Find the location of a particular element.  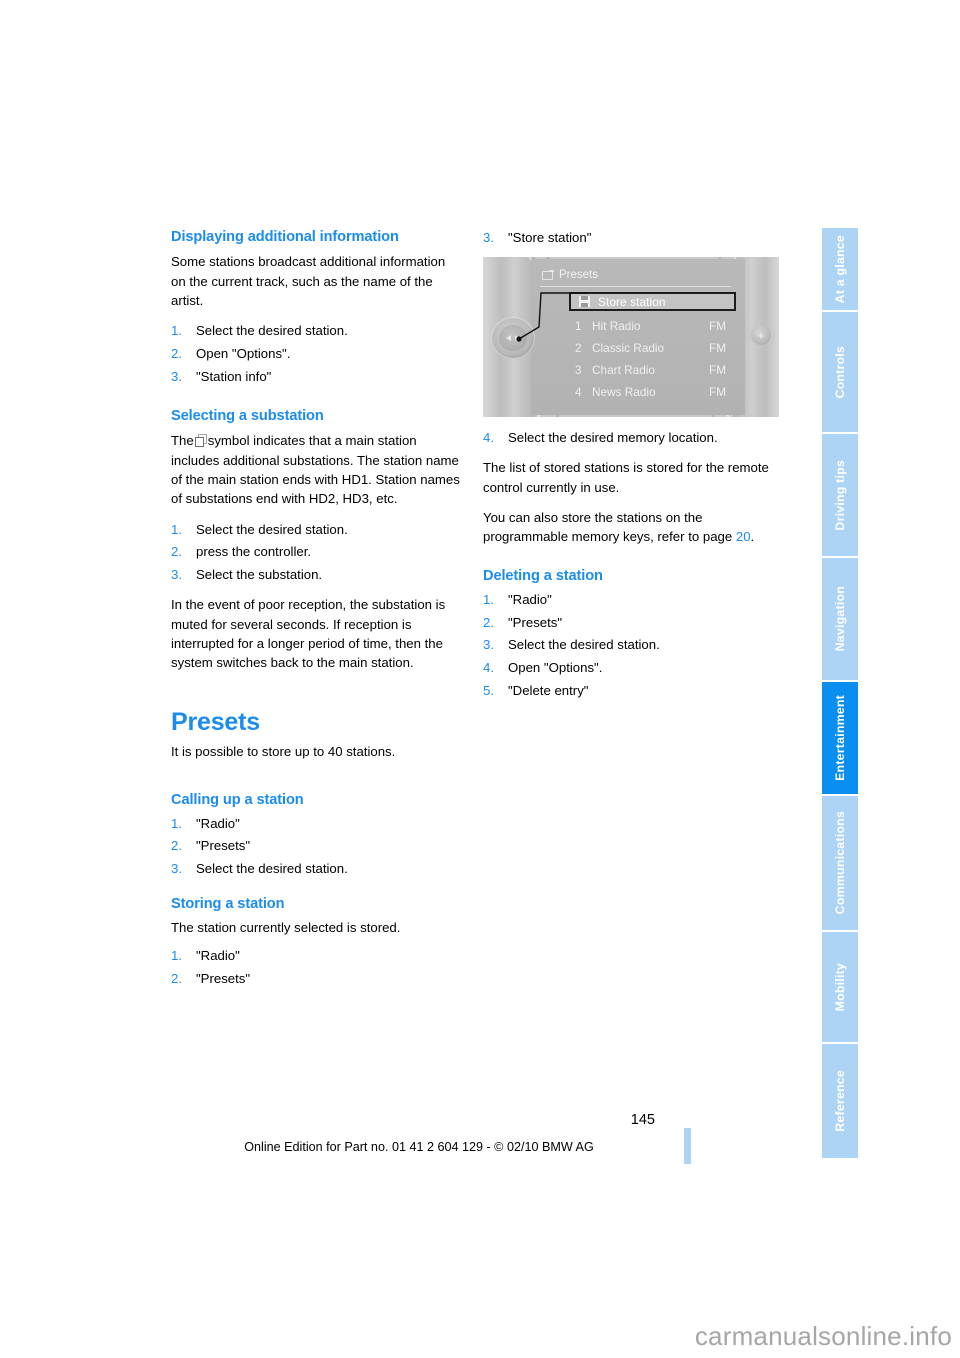

heading-displaying-additional-information: Displaying additional information is located at coordinates (285, 237).